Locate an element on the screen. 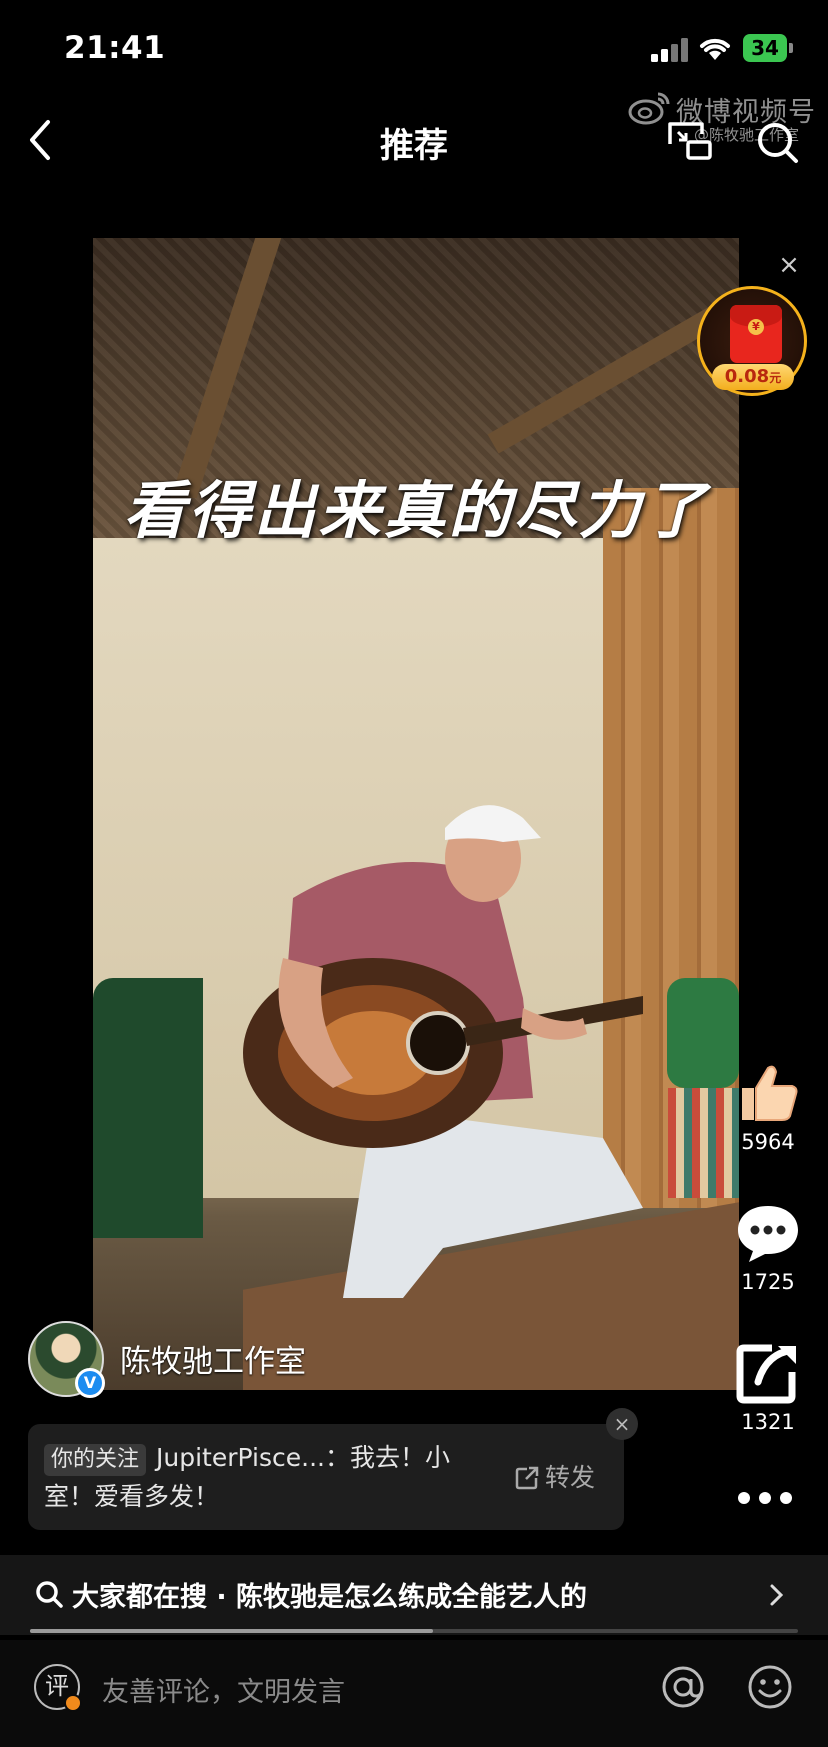  wifi-icon is located at coordinates (715, 49).